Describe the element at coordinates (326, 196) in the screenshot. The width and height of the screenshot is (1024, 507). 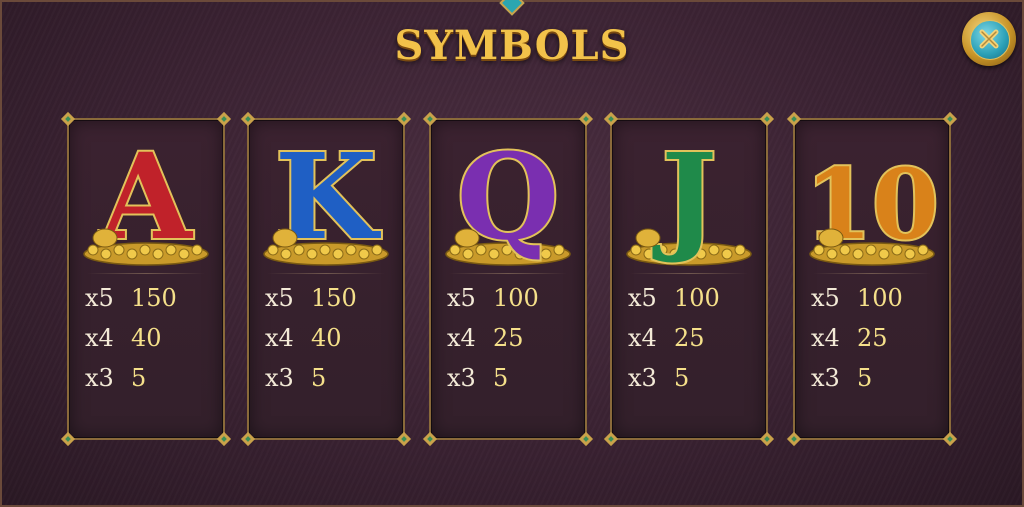
I see `symbol-k-icon: K` at that location.